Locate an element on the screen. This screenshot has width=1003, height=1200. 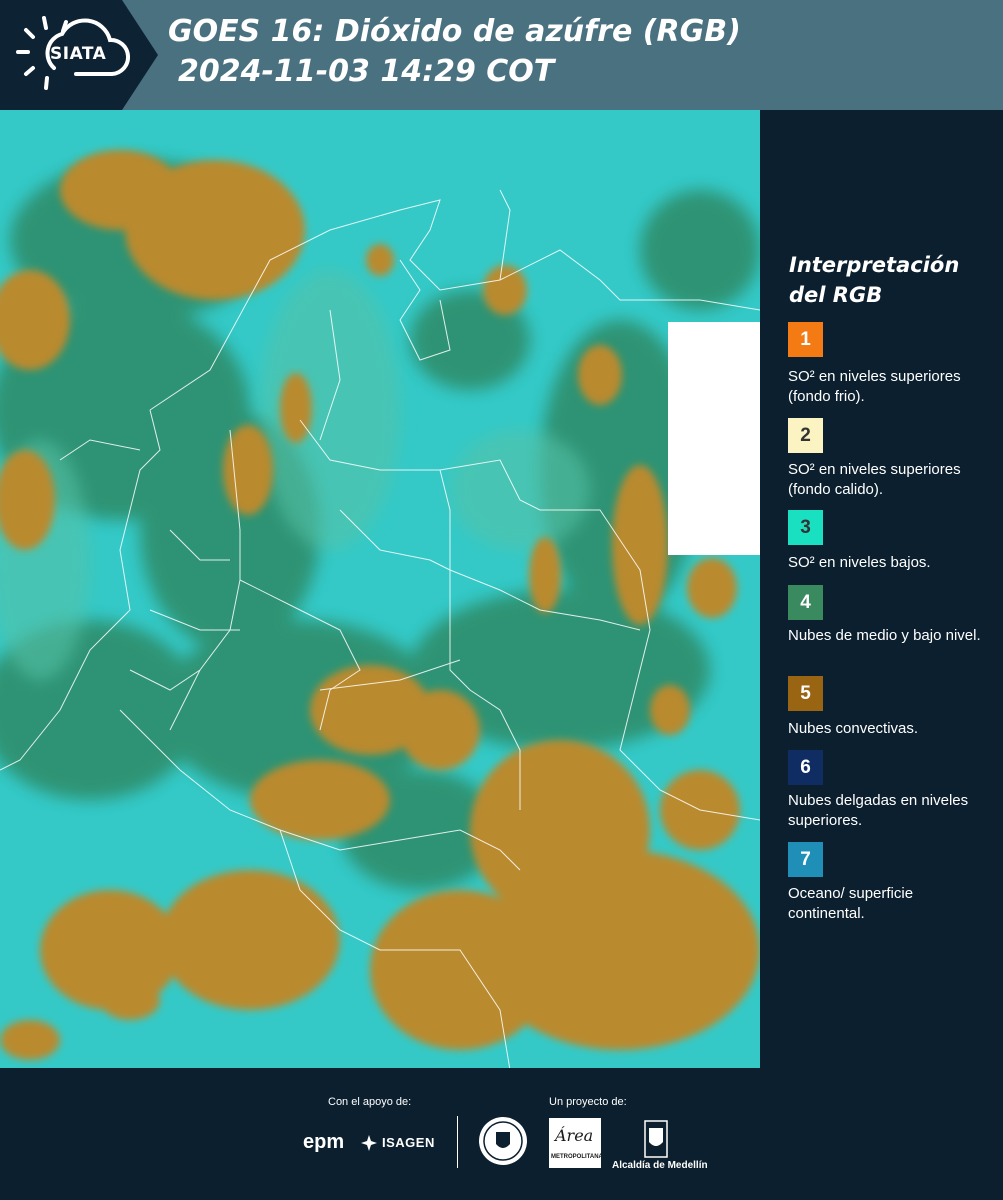
legend-title: Interpretación del RGB is located at coordinates (874, 280).